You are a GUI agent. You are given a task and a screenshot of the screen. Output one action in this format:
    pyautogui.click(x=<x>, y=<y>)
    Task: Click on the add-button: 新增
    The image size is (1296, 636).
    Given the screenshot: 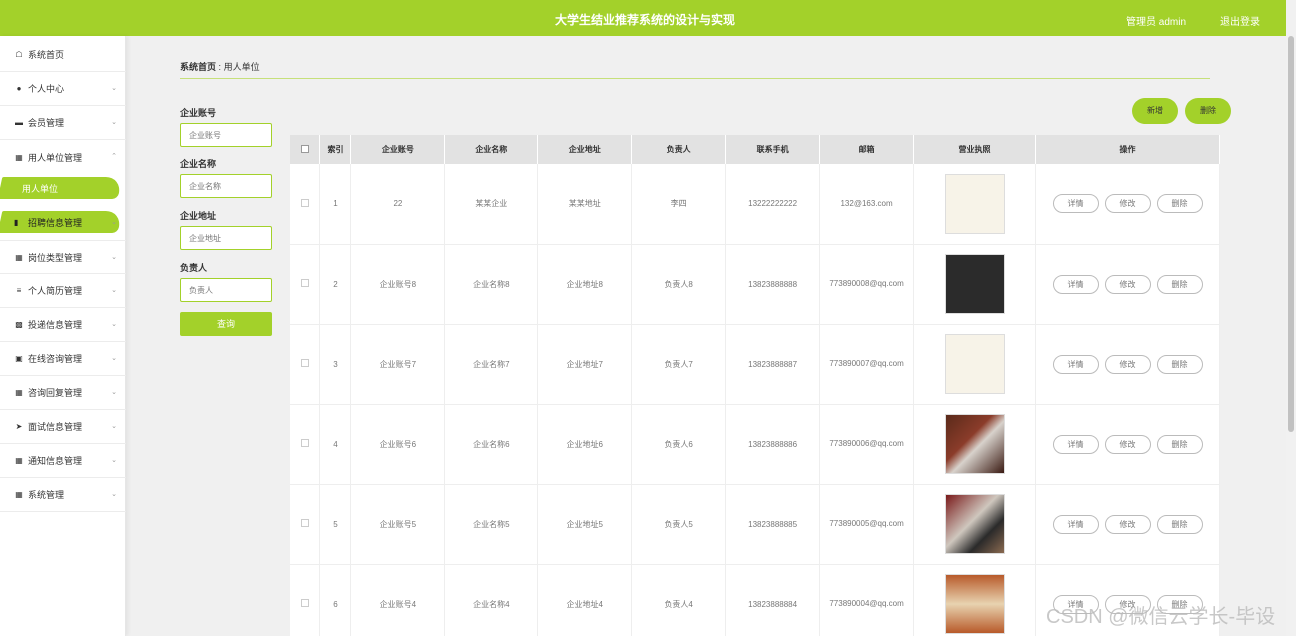 What is the action you would take?
    pyautogui.click(x=1155, y=111)
    